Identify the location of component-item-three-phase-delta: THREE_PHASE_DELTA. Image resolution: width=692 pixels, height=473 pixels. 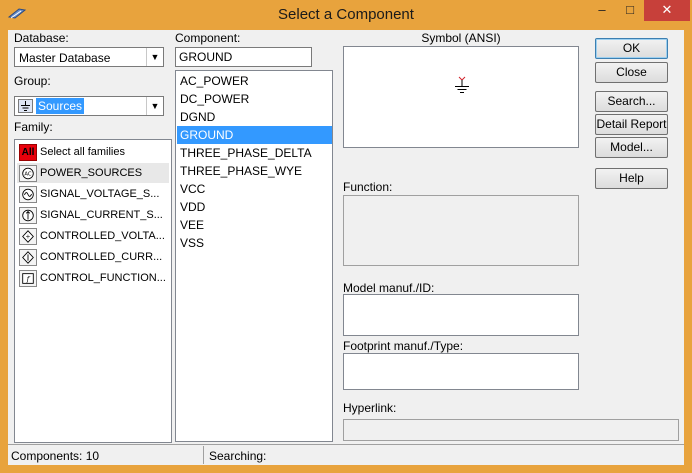
(254, 153).